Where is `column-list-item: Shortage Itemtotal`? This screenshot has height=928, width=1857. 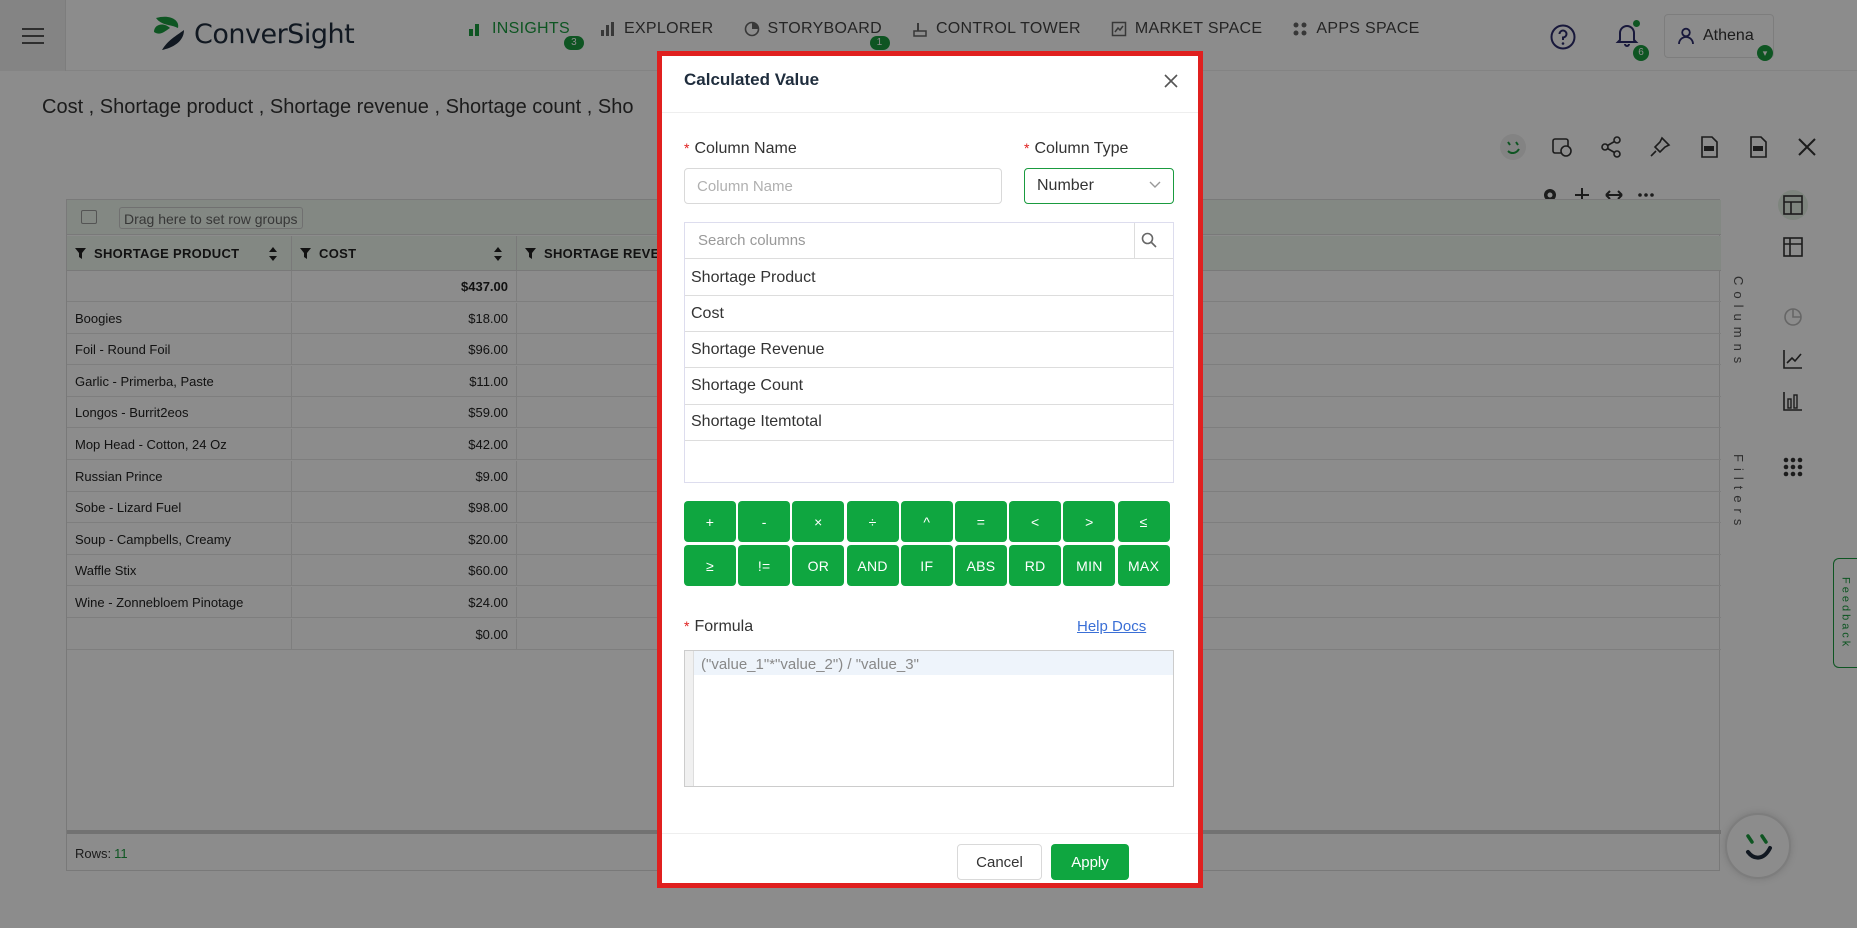 column-list-item: Shortage Itemtotal is located at coordinates (929, 423).